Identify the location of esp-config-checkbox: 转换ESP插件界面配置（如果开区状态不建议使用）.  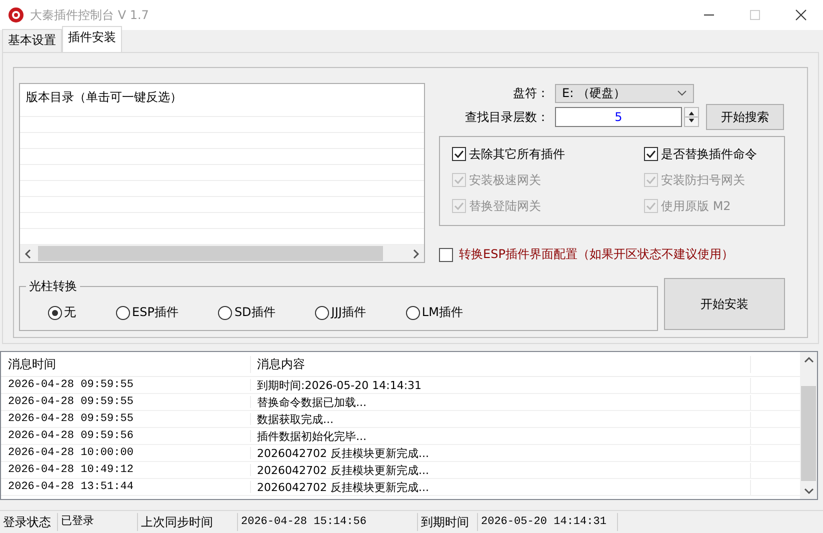
(612, 254).